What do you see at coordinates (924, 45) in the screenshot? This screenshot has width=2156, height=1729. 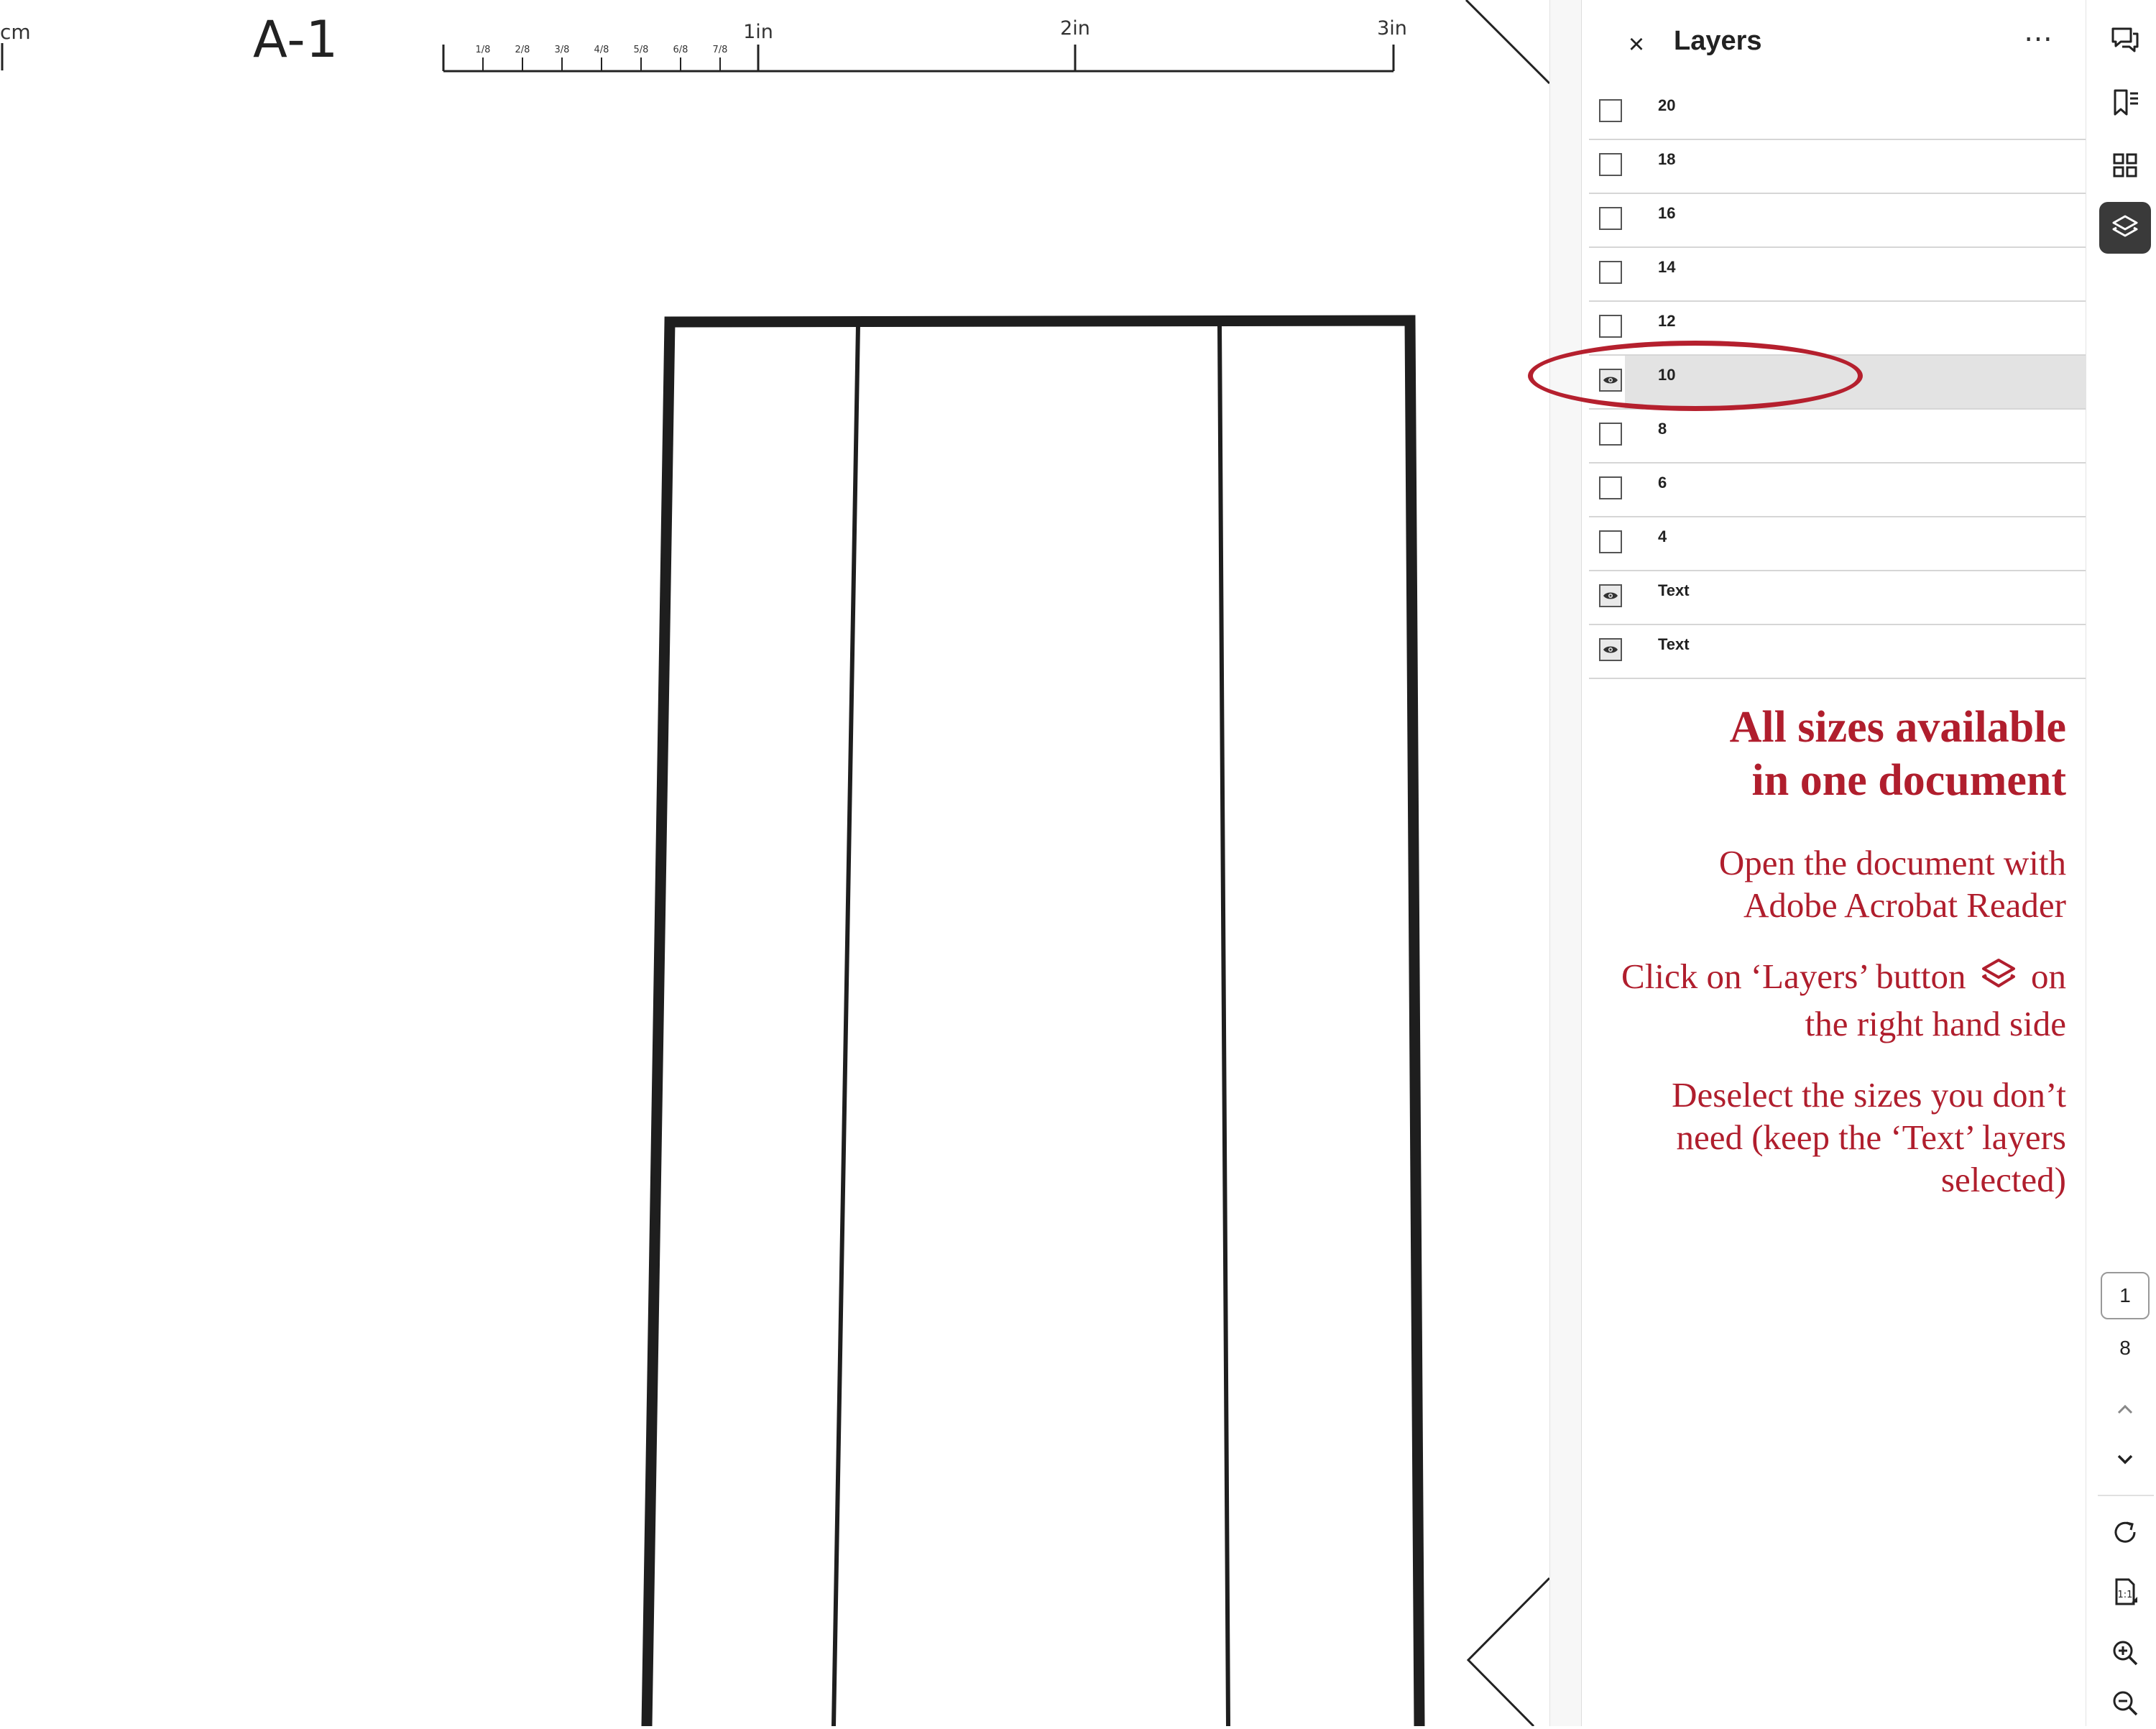 I see `inch-ruler: 1in 2in 3in 1/8 2/8 3/8 4/8 5/8 6/8 7/8` at bounding box center [924, 45].